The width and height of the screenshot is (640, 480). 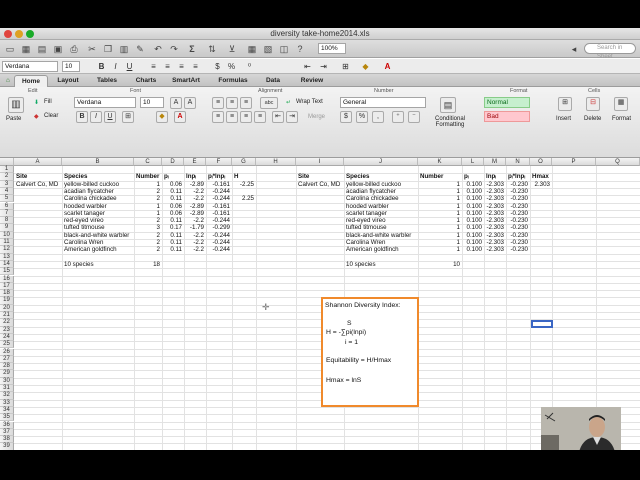 I want to click on sheet-nav-icon: ◂, so click(x=574, y=49).